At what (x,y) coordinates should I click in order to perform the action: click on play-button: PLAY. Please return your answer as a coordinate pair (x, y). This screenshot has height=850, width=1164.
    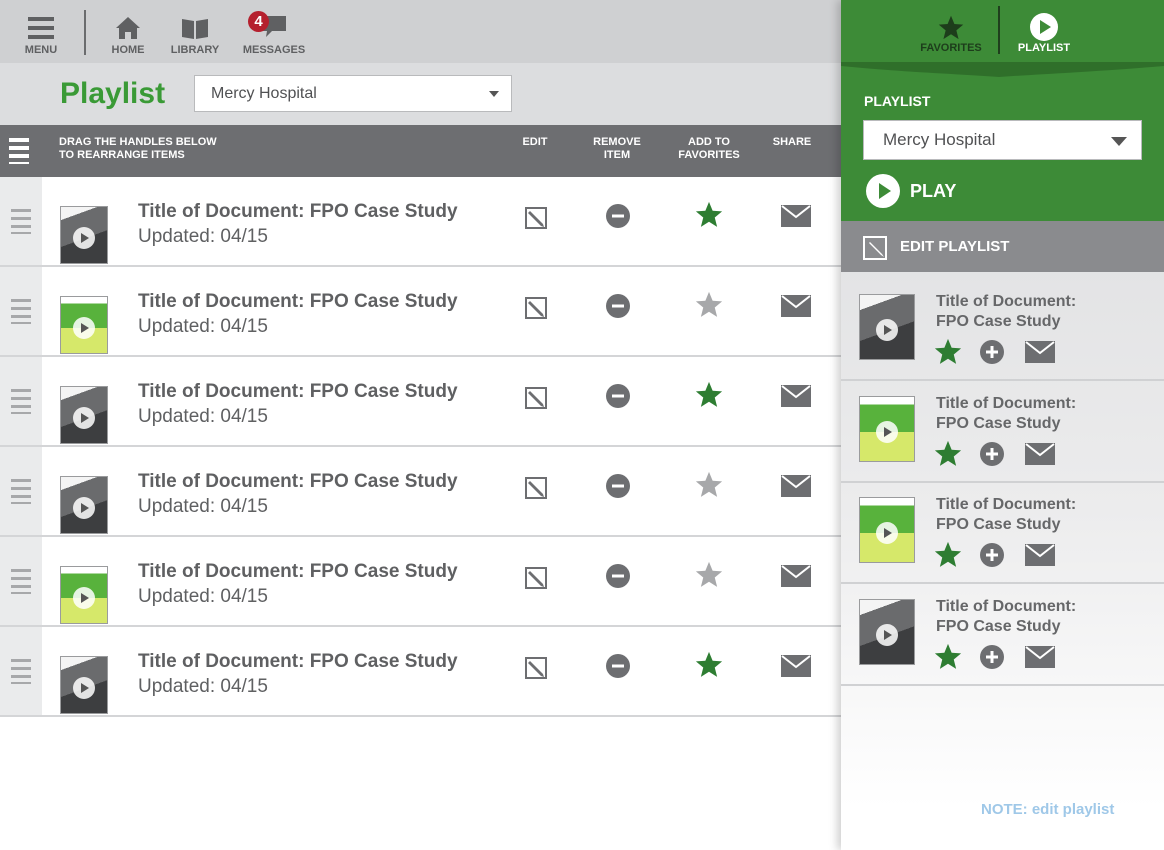
    Looking at the image, I should click on (911, 191).